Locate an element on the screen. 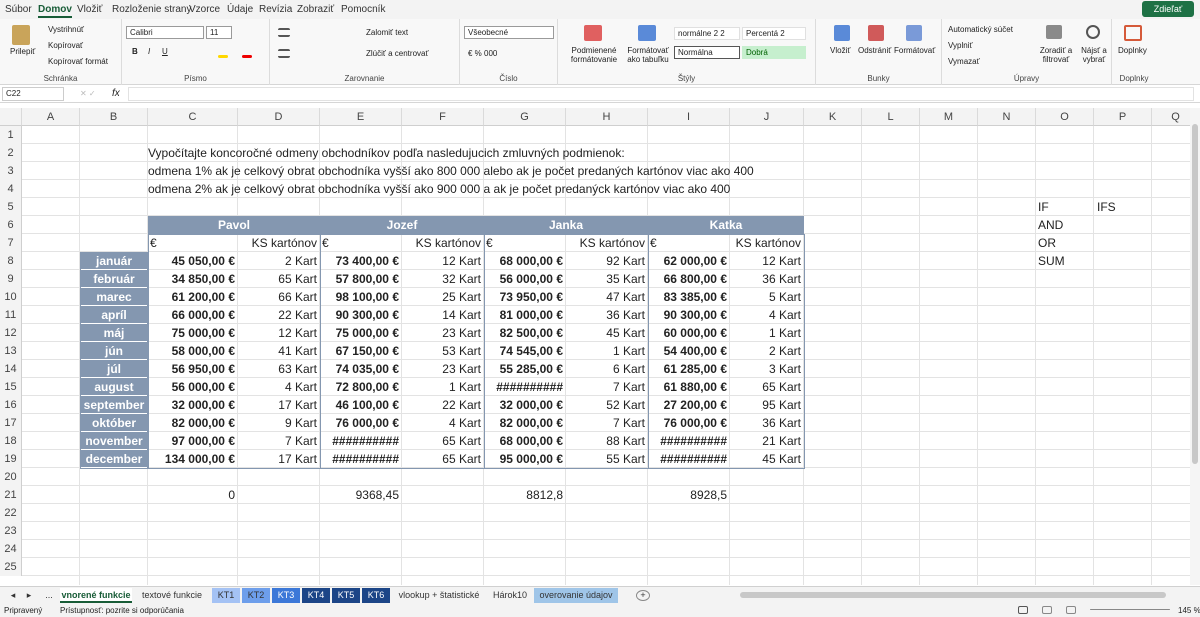  row-header-7: 7 is located at coordinates (11, 243).